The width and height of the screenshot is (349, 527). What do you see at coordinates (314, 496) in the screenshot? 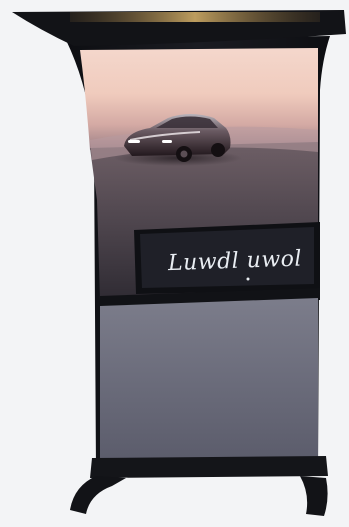
I see `kiosk-foot-right` at bounding box center [314, 496].